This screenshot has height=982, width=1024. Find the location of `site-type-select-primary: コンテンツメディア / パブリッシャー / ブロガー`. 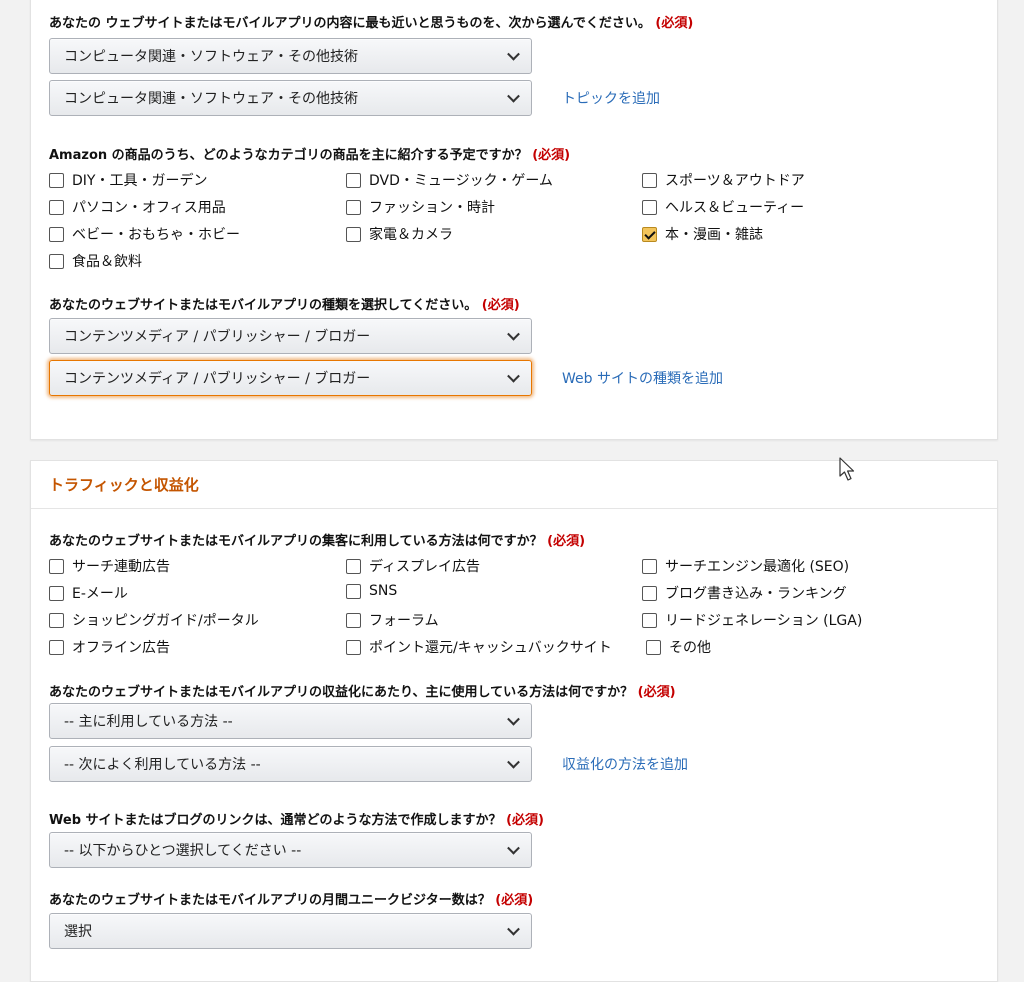

site-type-select-primary: コンテンツメディア / パブリッシャー / ブロガー is located at coordinates (290, 336).